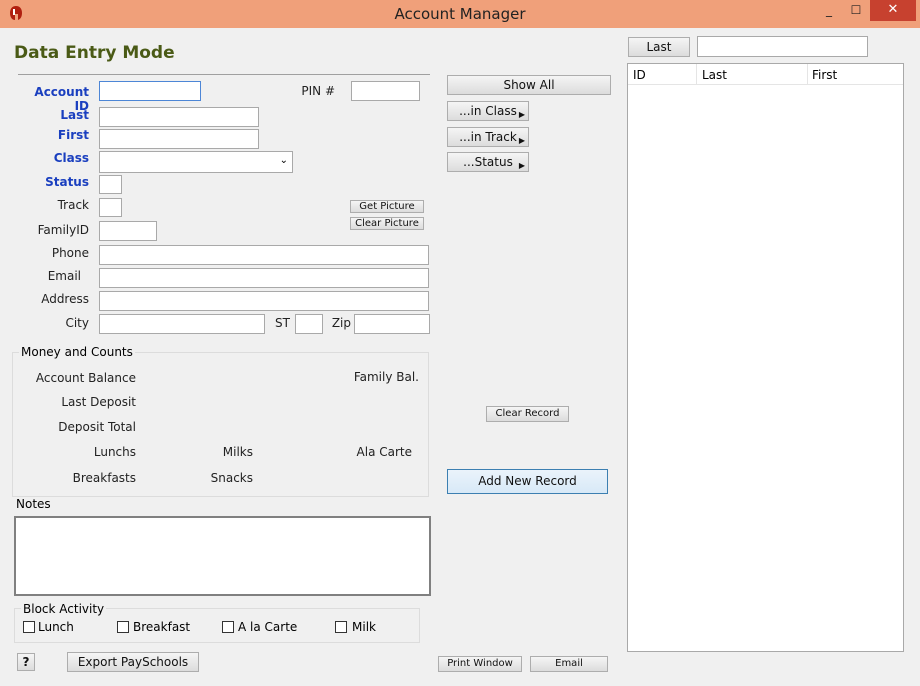 The width and height of the screenshot is (920, 686). What do you see at coordinates (231, 478) in the screenshot?
I see `snacks-label: Snacks` at bounding box center [231, 478].